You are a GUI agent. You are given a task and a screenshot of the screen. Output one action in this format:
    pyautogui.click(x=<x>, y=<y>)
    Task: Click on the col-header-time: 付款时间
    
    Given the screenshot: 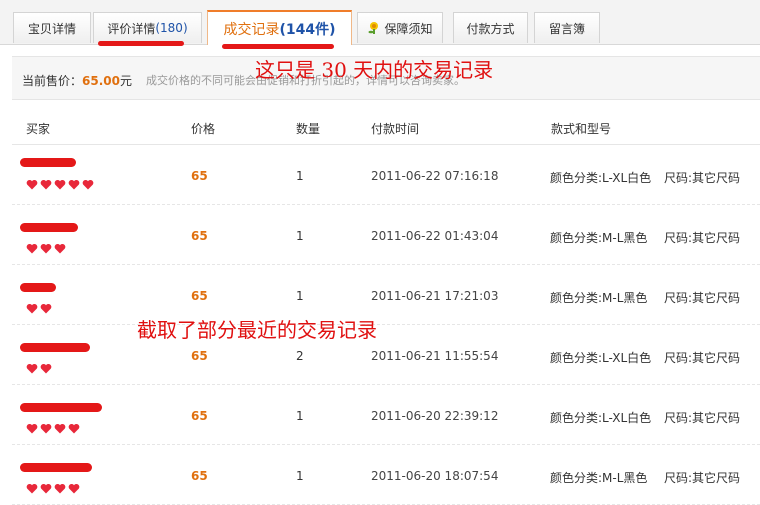 What is the action you would take?
    pyautogui.click(x=395, y=129)
    